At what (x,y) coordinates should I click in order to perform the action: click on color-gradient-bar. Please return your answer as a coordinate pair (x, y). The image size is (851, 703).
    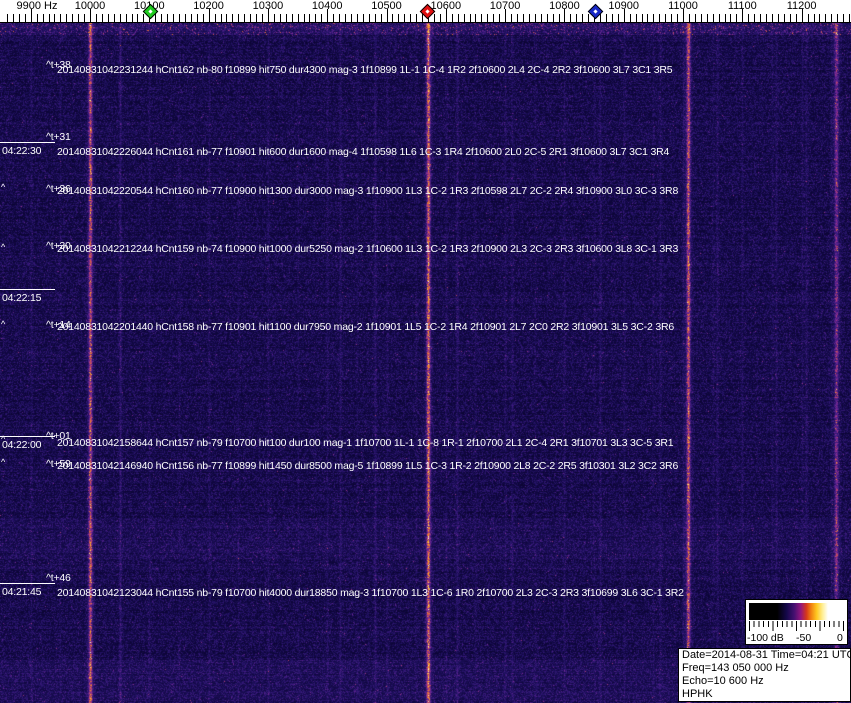
    Looking at the image, I should click on (796, 611).